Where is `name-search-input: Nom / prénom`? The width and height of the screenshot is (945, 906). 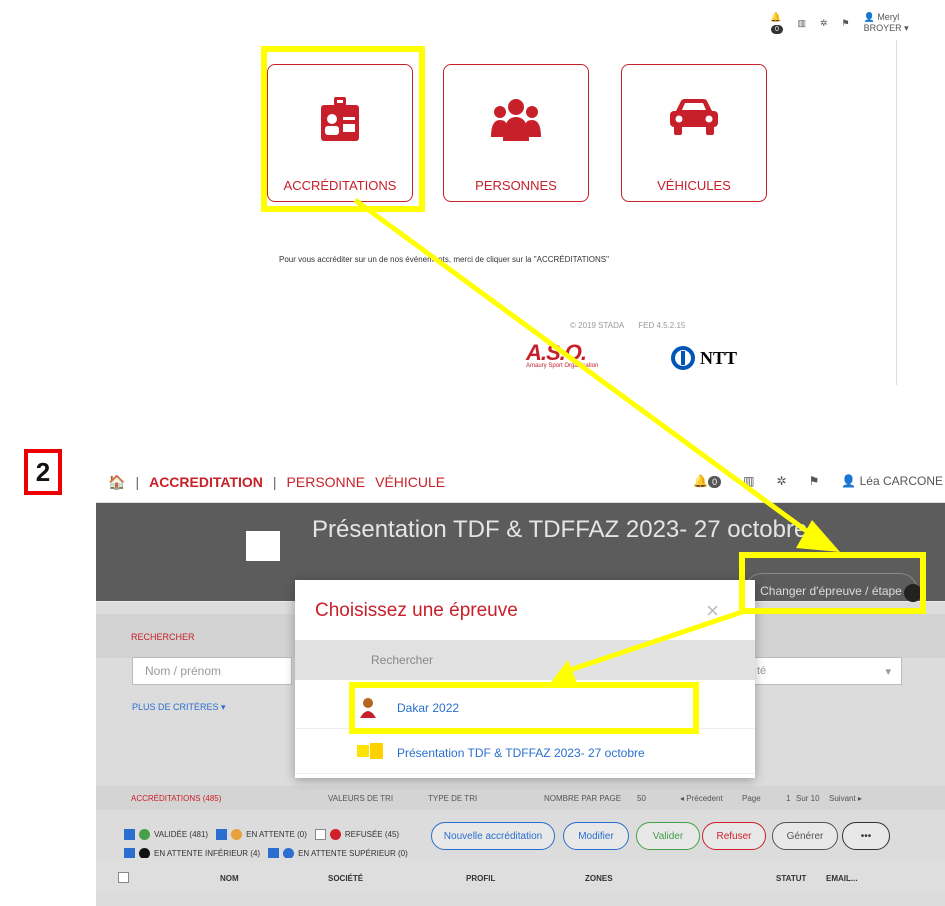 name-search-input: Nom / prénom is located at coordinates (212, 671).